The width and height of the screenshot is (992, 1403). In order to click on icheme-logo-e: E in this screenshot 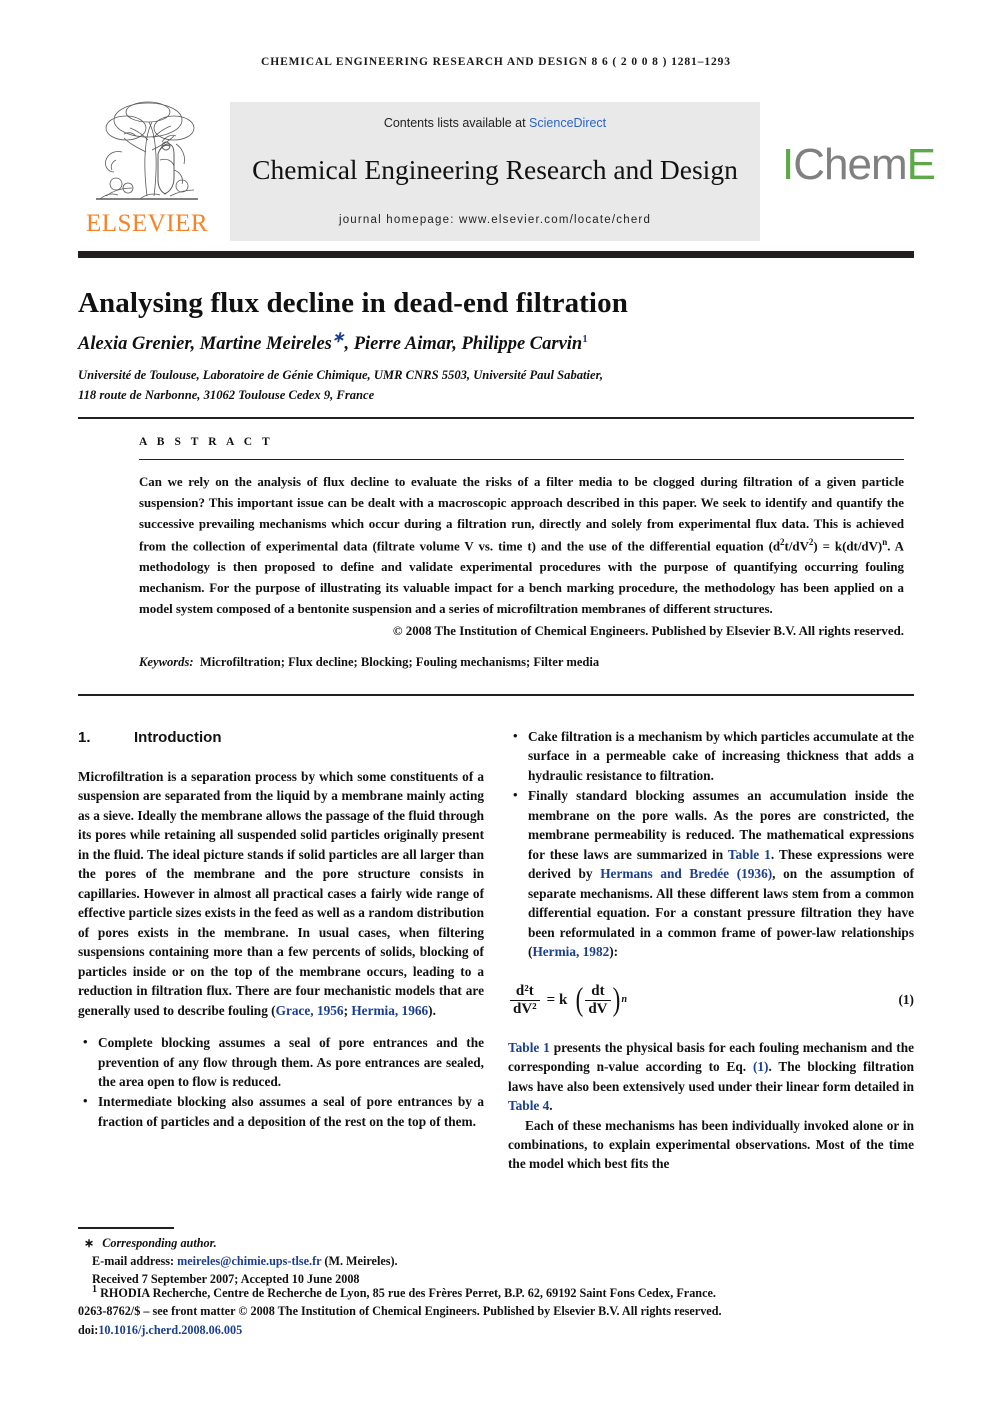, I will do `click(921, 164)`.